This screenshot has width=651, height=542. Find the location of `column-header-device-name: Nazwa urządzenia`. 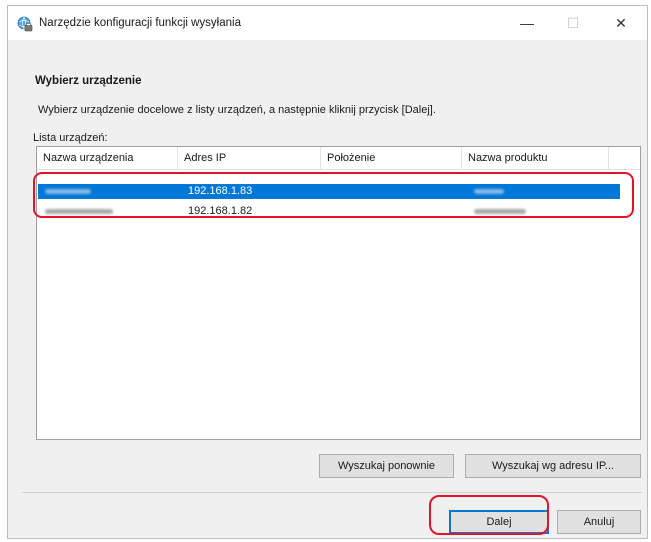

column-header-device-name: Nazwa urządzenia is located at coordinates (107, 158).